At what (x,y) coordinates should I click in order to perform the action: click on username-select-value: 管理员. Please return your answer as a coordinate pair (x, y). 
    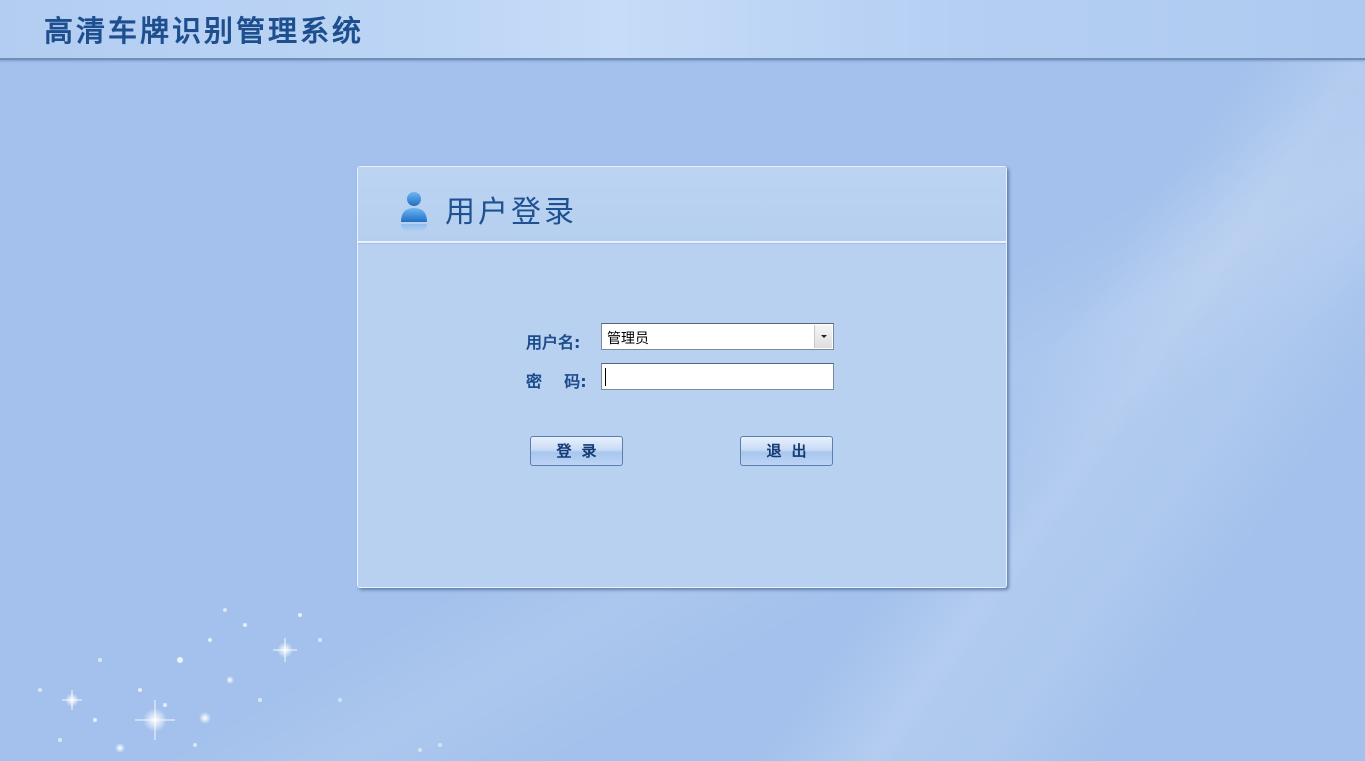
    Looking at the image, I should click on (628, 339).